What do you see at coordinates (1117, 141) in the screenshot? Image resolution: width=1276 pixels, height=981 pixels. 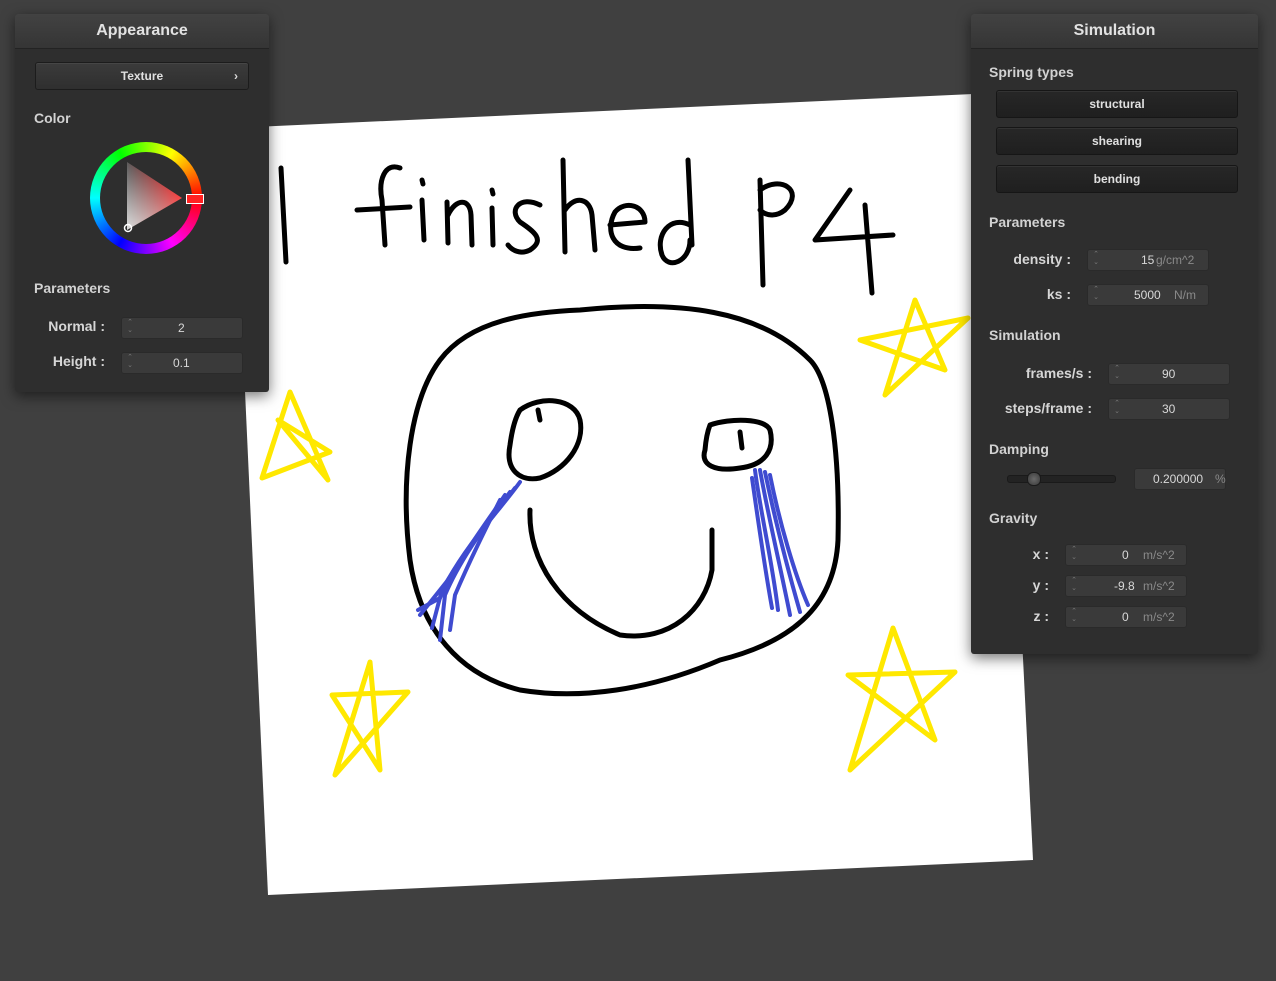 I see `shearing-toggle: shearing` at bounding box center [1117, 141].